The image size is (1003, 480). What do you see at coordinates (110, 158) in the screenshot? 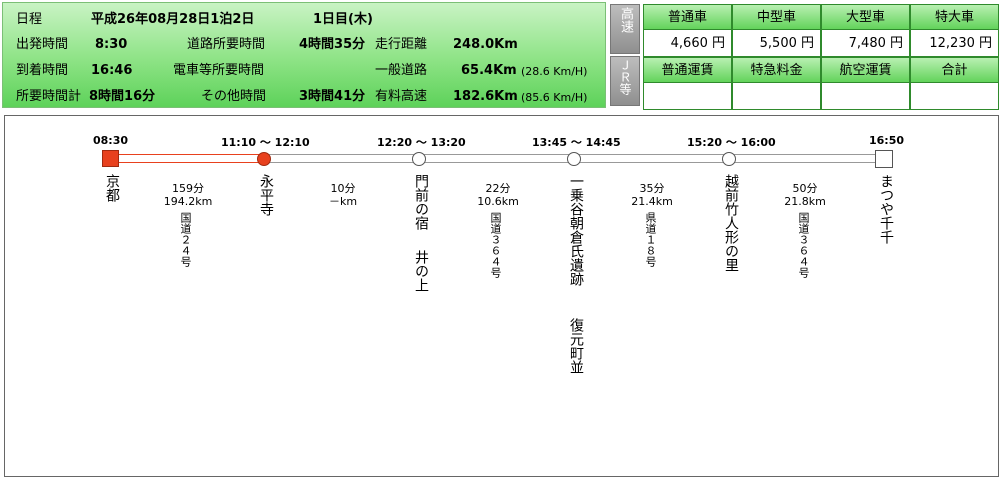
I see `start-marker-square` at bounding box center [110, 158].